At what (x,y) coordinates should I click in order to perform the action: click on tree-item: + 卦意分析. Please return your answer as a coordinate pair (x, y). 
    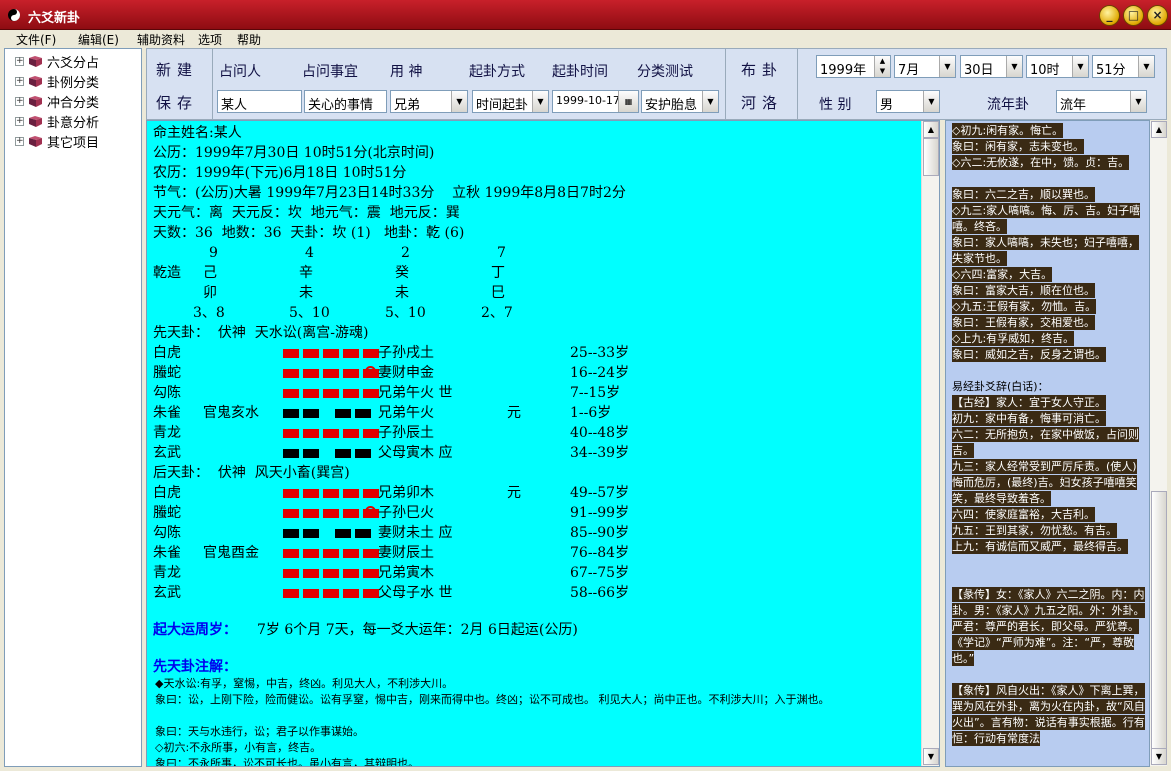
    Looking at the image, I should click on (57, 121).